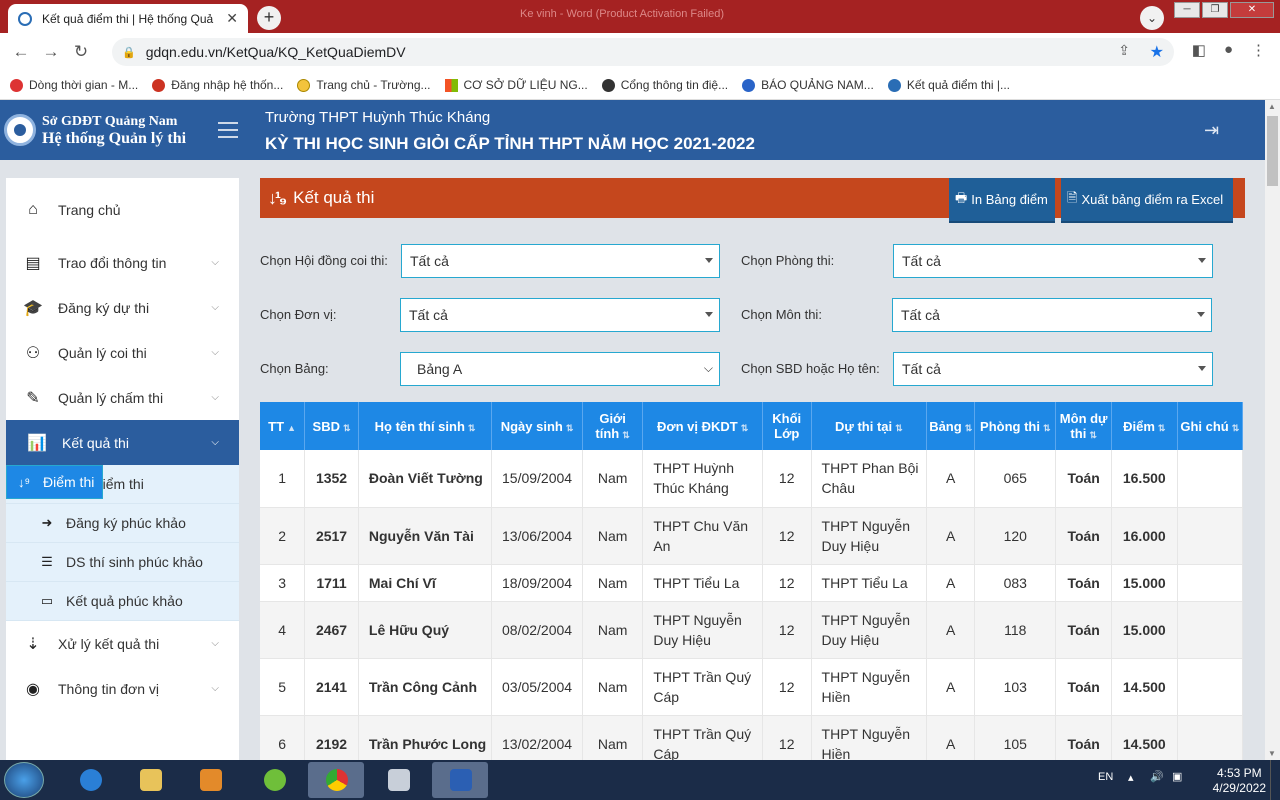 The height and width of the screenshot is (800, 1280). What do you see at coordinates (425, 426) in the screenshot?
I see `col-header: Họ tên thí sinh ⇅` at bounding box center [425, 426].